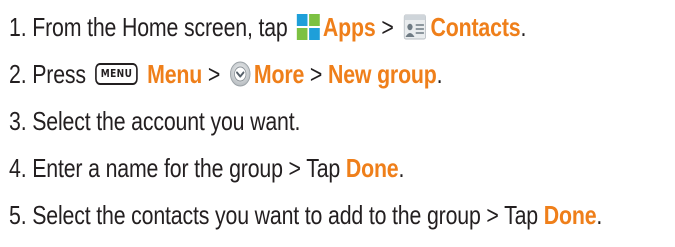 Image resolution: width=675 pixels, height=247 pixels. Describe the element at coordinates (382, 74) in the screenshot. I see `new-group-label: New group` at that location.